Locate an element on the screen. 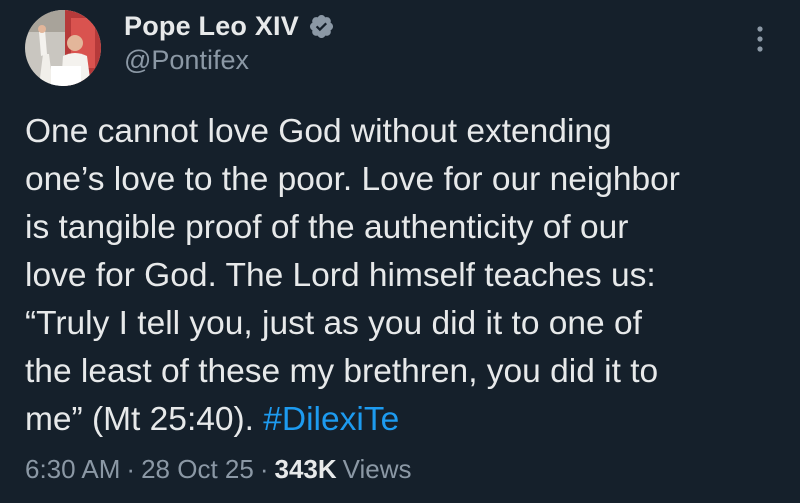  tweet-metadata: 6:30 AM · 28 Oct 25 · 343K Views is located at coordinates (218, 469).